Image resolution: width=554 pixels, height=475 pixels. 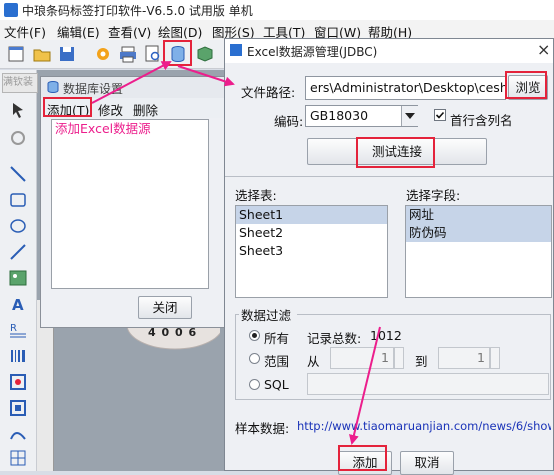 I want to click on close-icon: ×, so click(x=543, y=49).